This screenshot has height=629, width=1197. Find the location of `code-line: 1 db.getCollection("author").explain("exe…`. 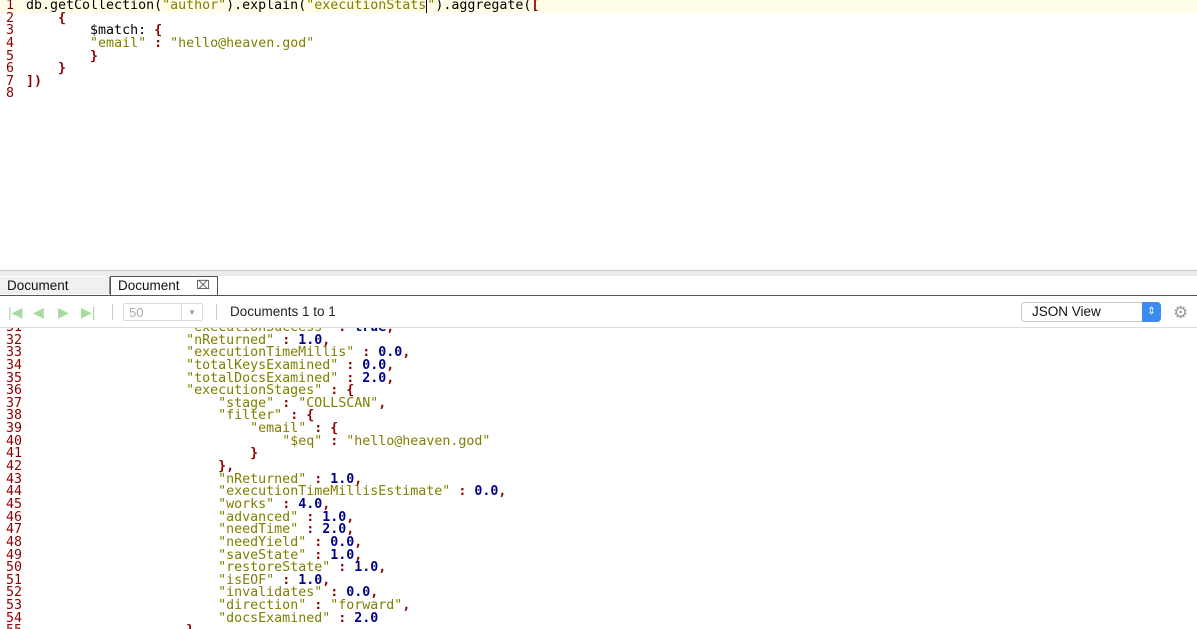

code-line: 1 db.getCollection("author").explain("exe… is located at coordinates (598, 6).